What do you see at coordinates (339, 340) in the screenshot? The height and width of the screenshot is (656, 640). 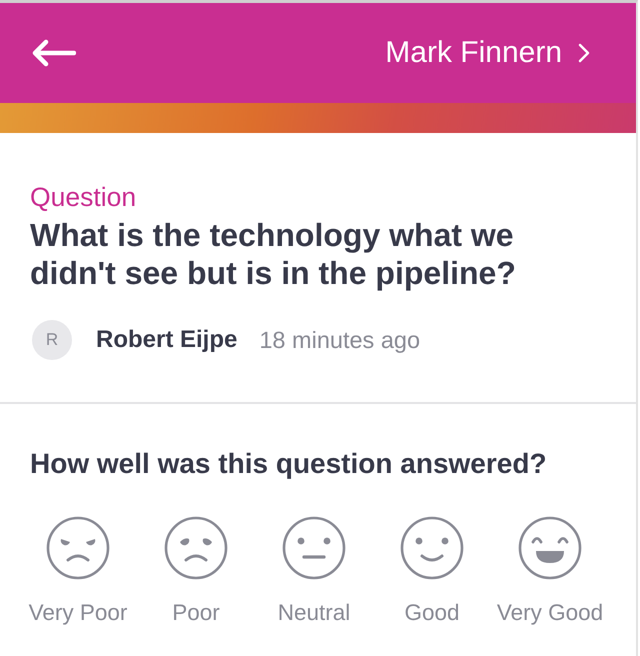 I see `timestamp: 18 minutes ago` at bounding box center [339, 340].